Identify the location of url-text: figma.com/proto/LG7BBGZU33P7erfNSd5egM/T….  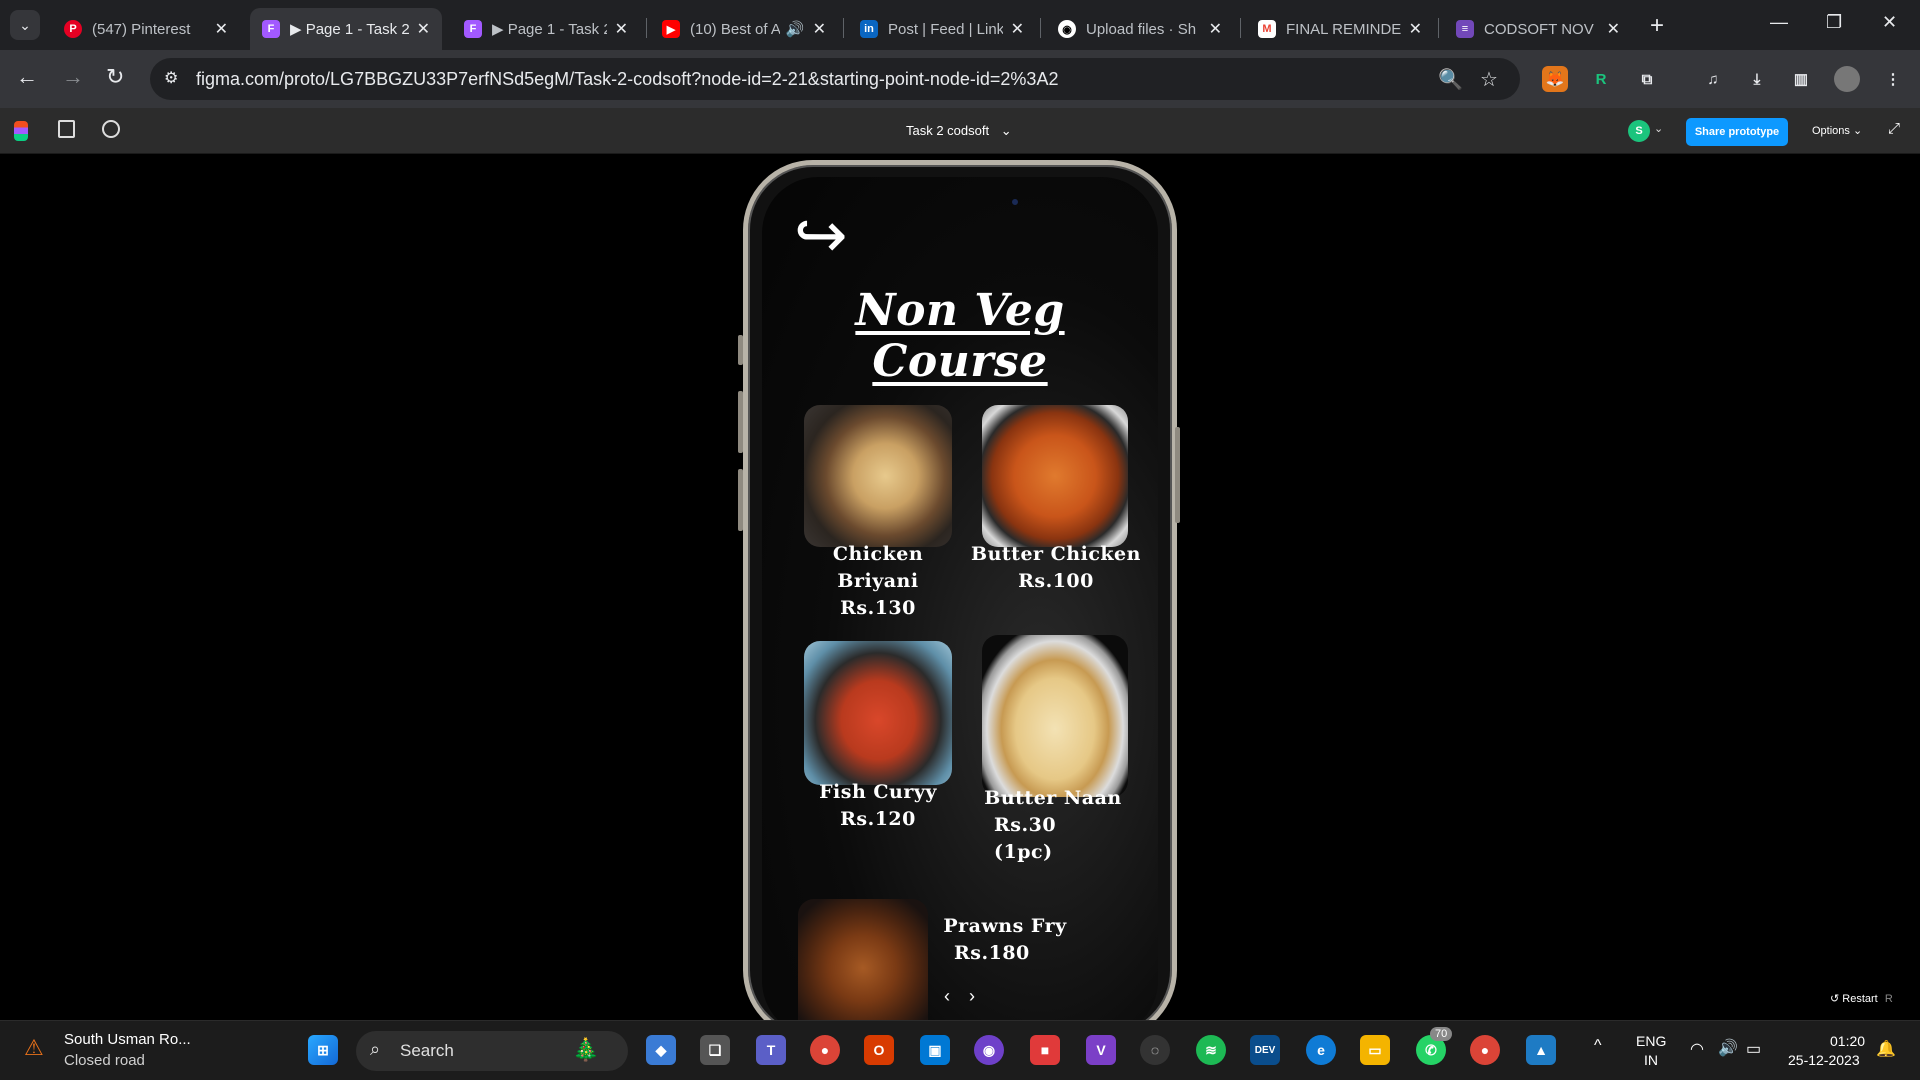
(627, 79).